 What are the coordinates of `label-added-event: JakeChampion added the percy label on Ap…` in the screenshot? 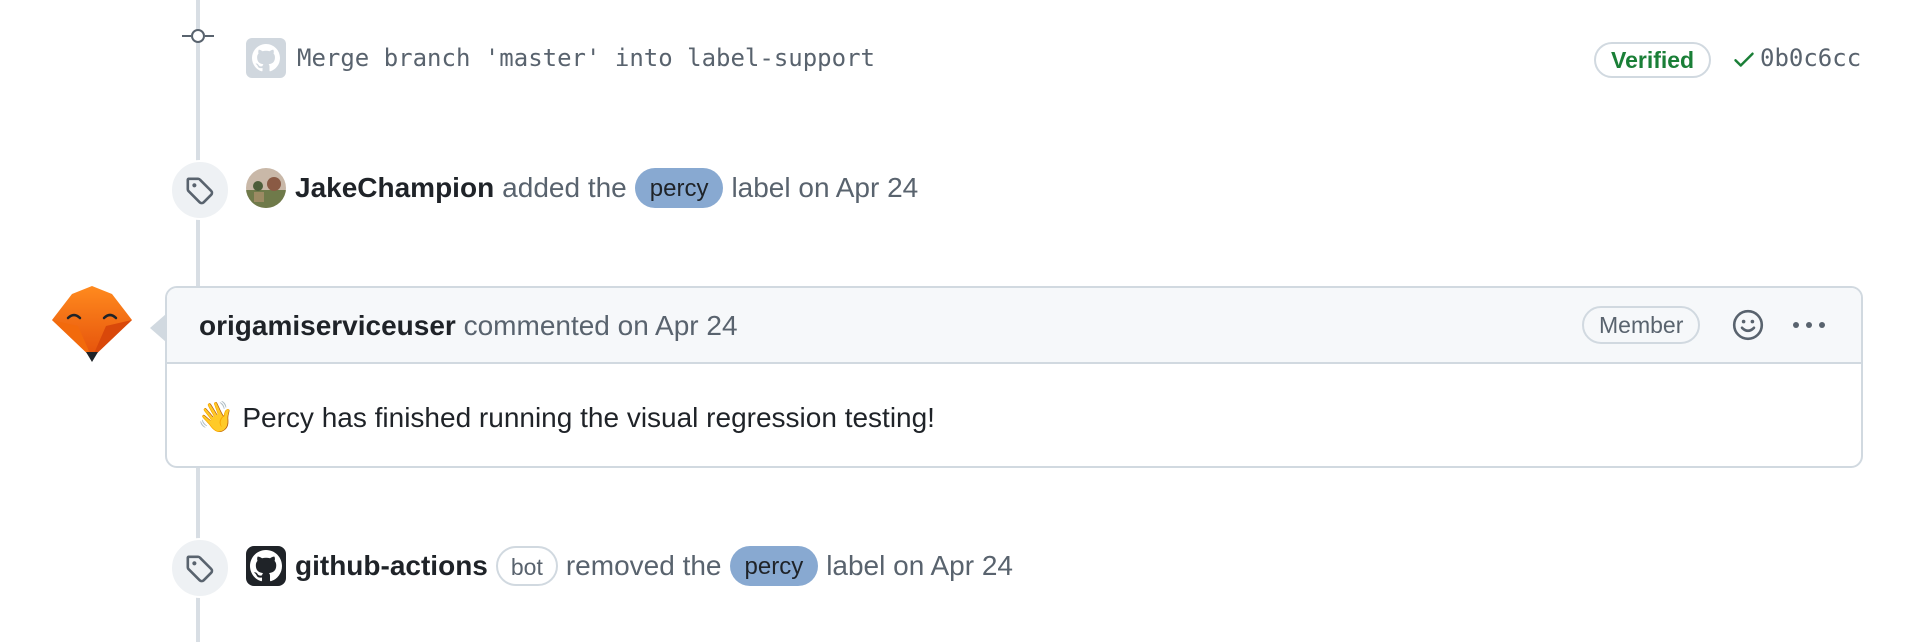 It's located at (582, 188).